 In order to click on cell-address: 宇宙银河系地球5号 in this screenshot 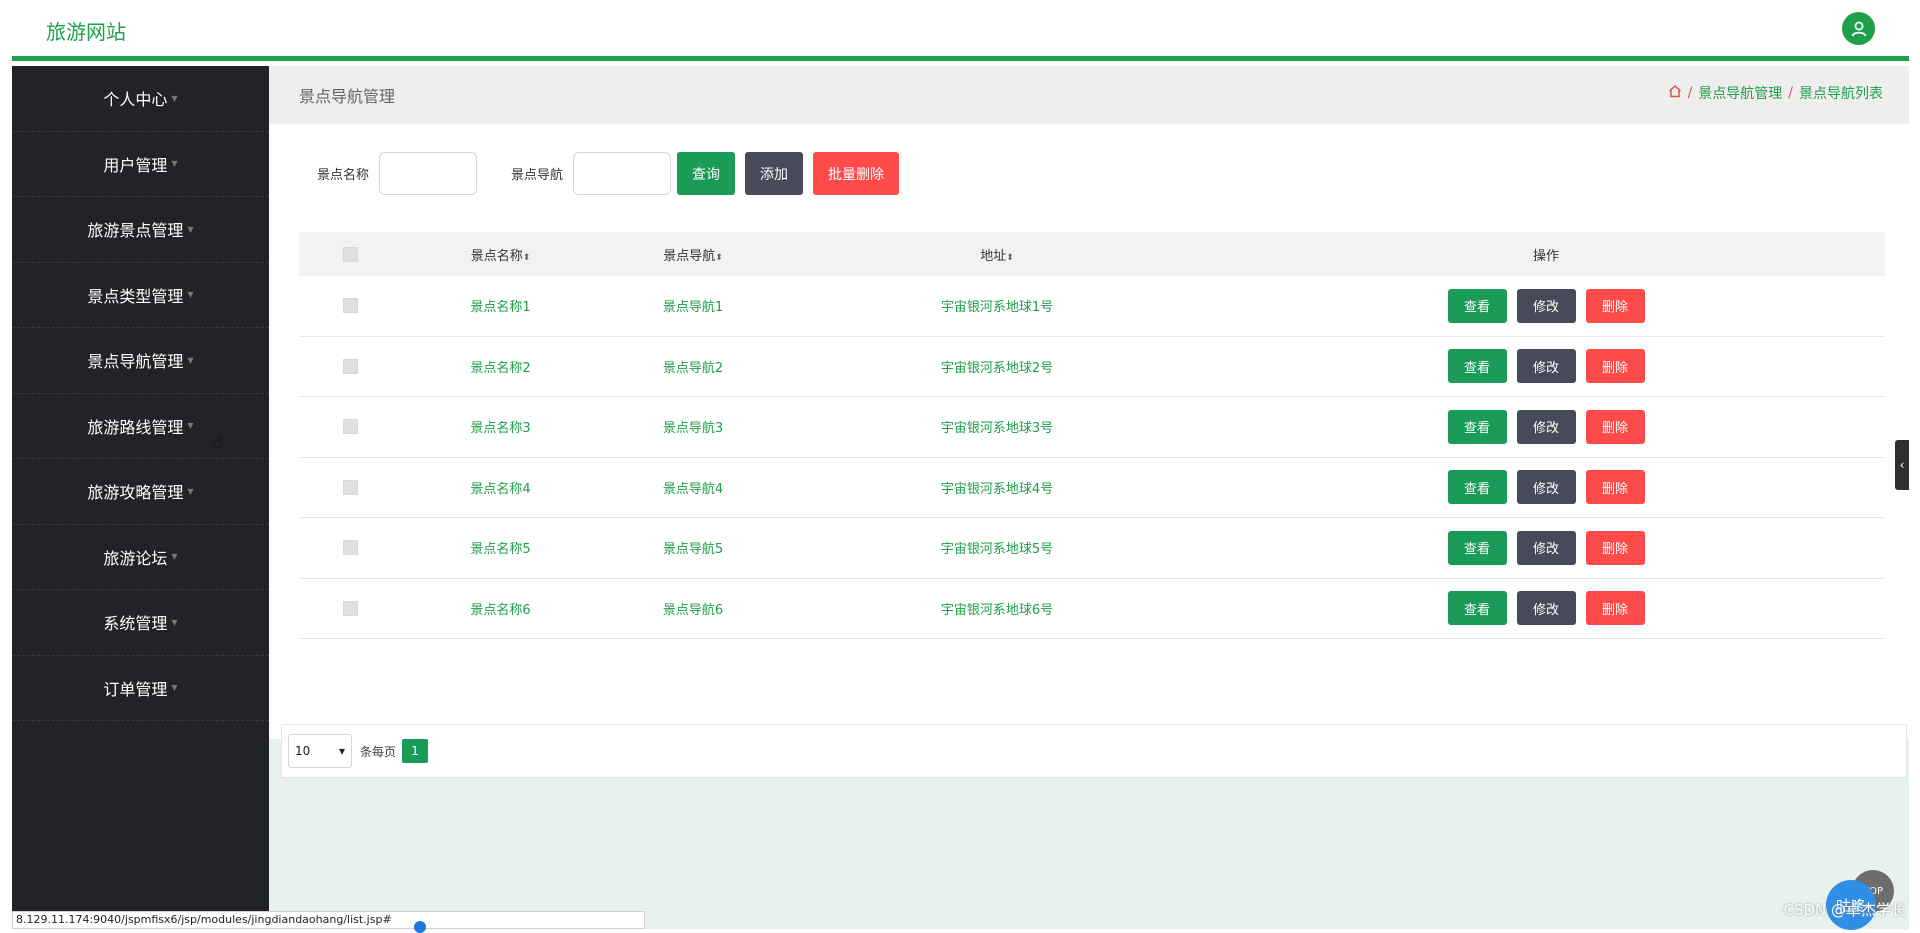, I will do `click(997, 550)`.